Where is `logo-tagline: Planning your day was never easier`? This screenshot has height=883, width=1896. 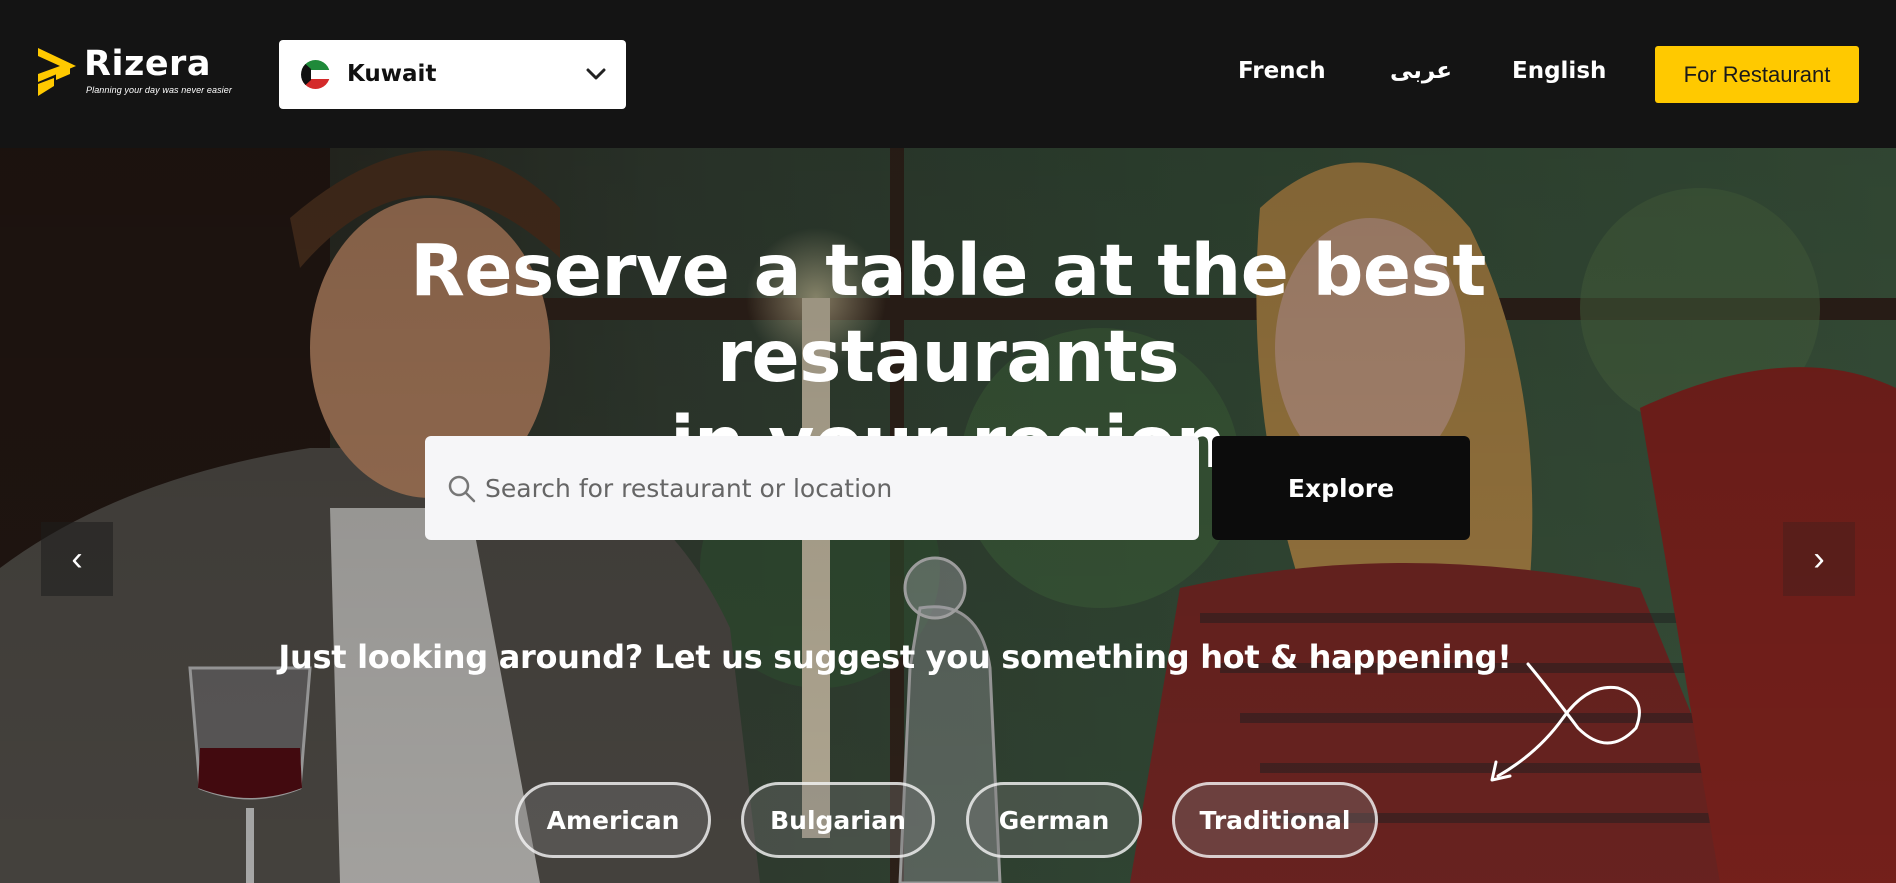 logo-tagline: Planning your day was never easier is located at coordinates (159, 90).